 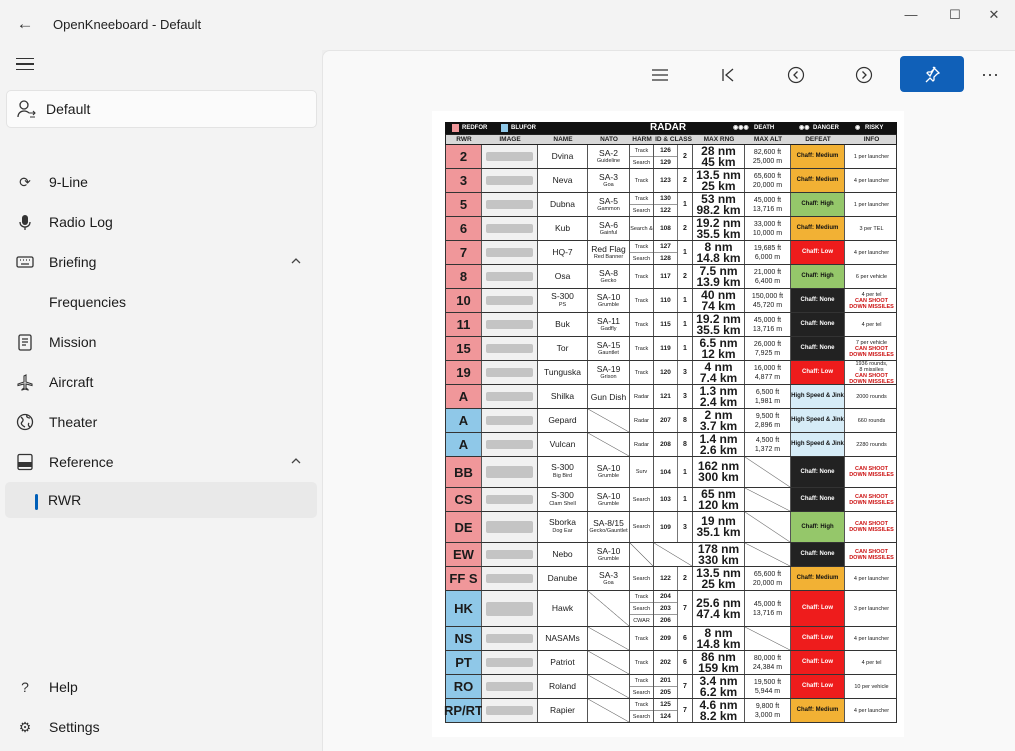 I want to click on nato-text: SA-10, so click(x=608, y=296).